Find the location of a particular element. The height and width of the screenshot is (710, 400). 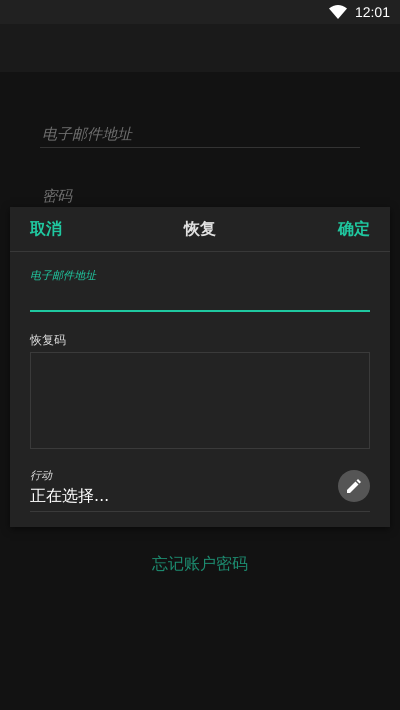

edit-button is located at coordinates (354, 486).